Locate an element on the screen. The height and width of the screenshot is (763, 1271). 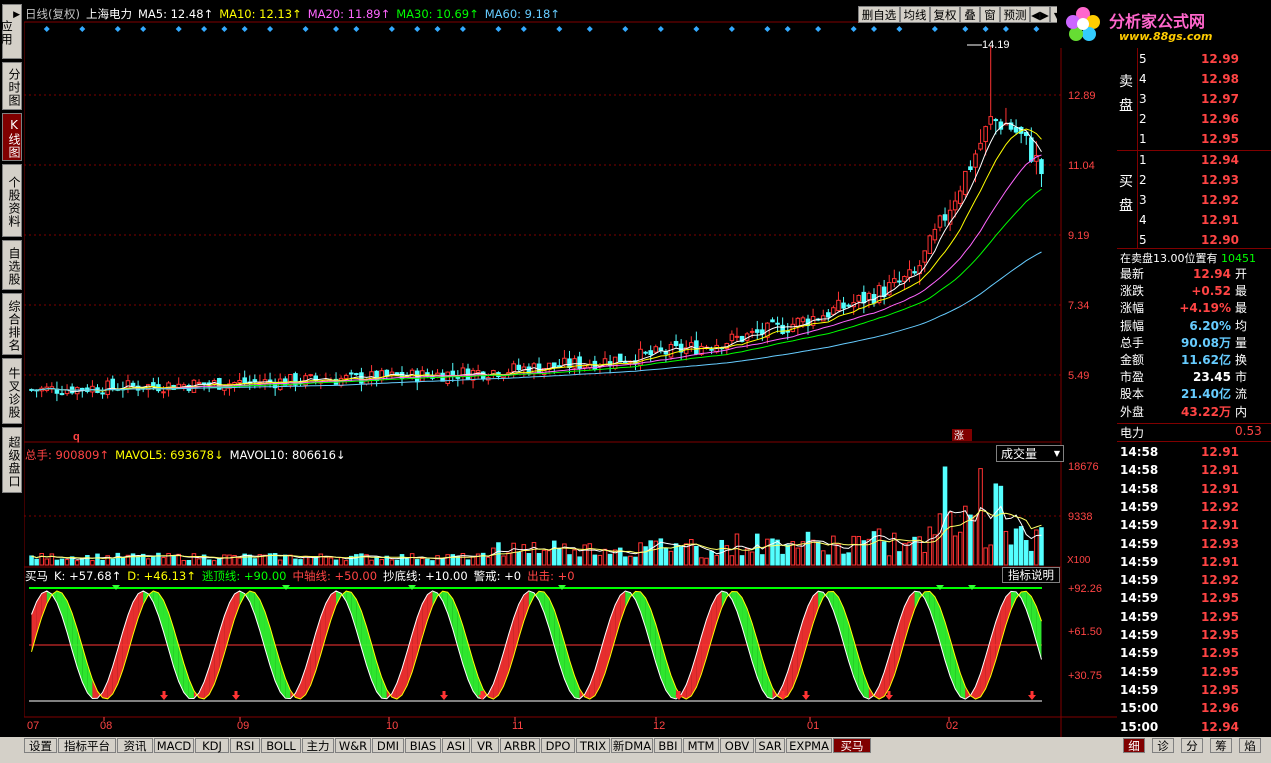
overlay-button: 叠 is located at coordinates (970, 14).